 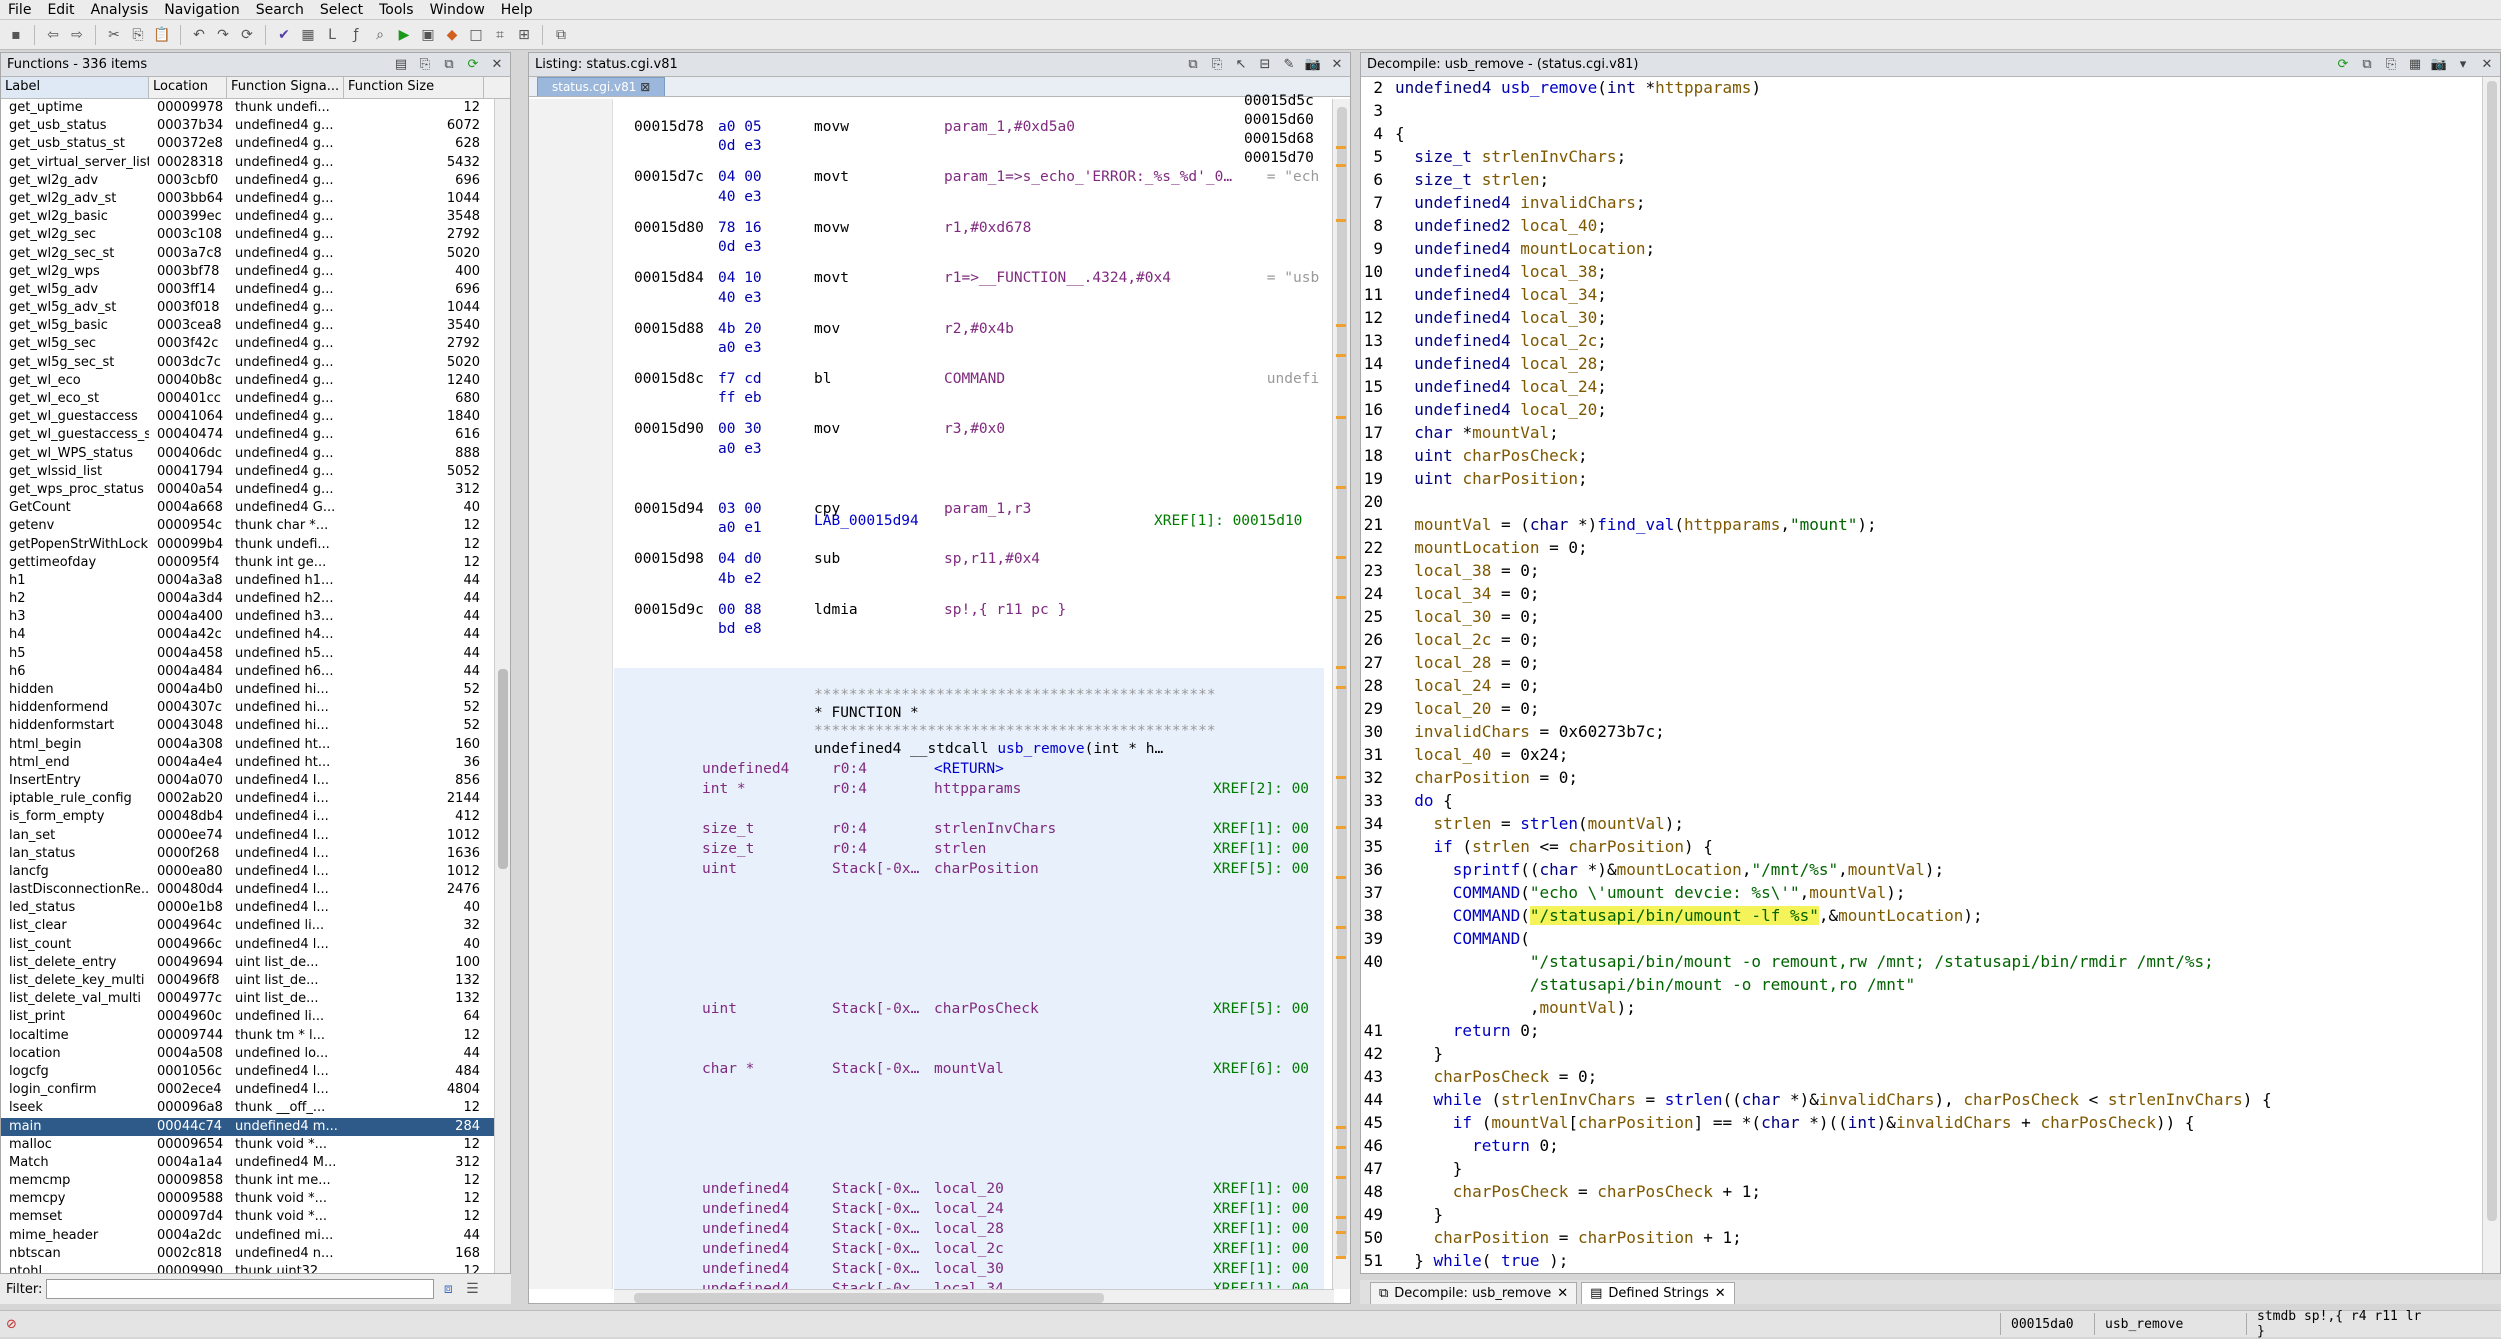 I want to click on terminal-icon: ▣, so click(x=428, y=35).